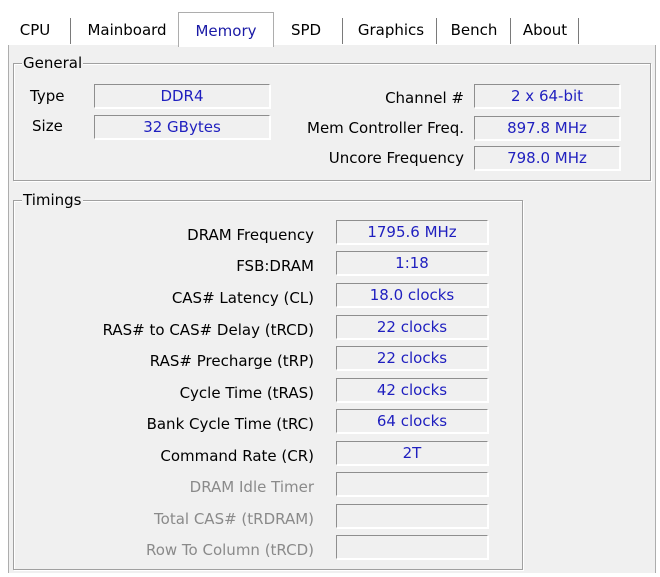  What do you see at coordinates (275, 266) in the screenshot?
I see `timing-label-fsb-dram: FSB:DRAM` at bounding box center [275, 266].